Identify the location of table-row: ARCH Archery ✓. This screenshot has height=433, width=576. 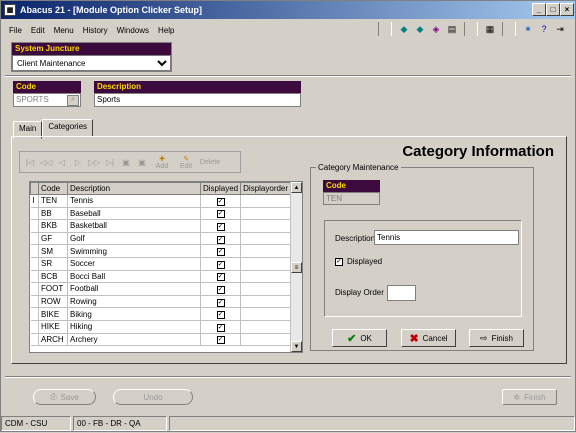
(162, 340).